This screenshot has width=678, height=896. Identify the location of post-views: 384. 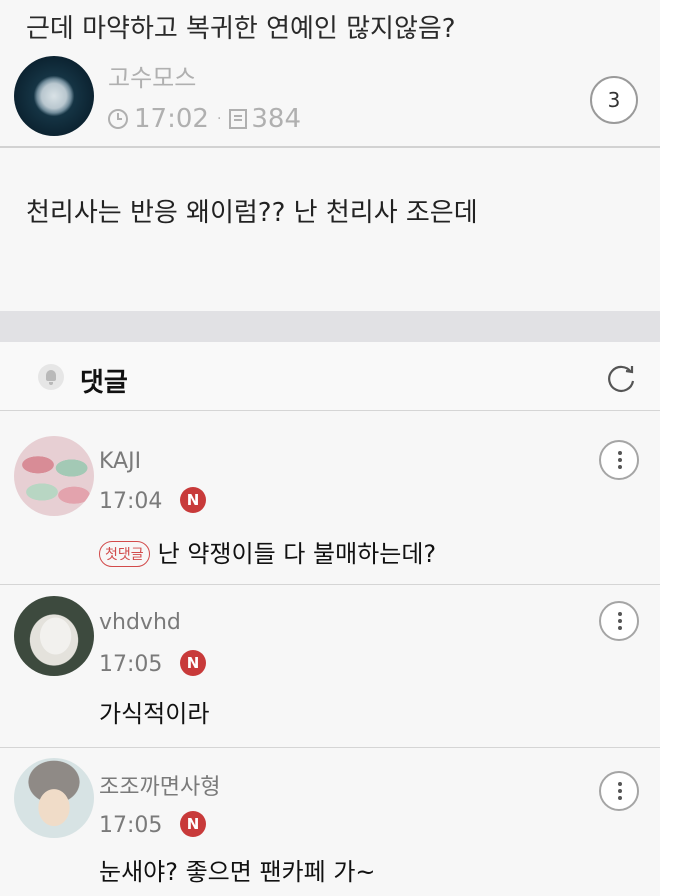
(276, 119).